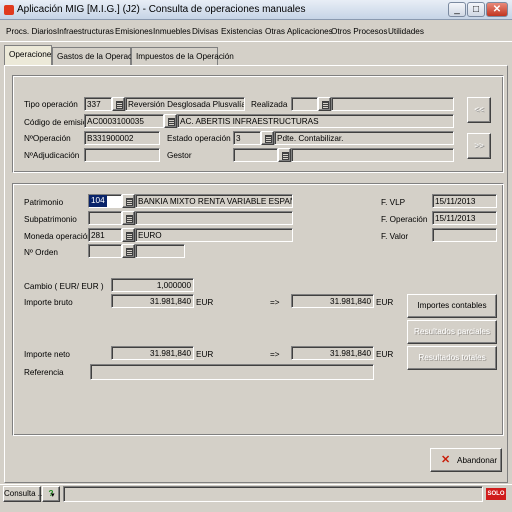 This screenshot has height=512, width=512. What do you see at coordinates (324, 104) in the screenshot?
I see `realizada-lookup-button` at bounding box center [324, 104].